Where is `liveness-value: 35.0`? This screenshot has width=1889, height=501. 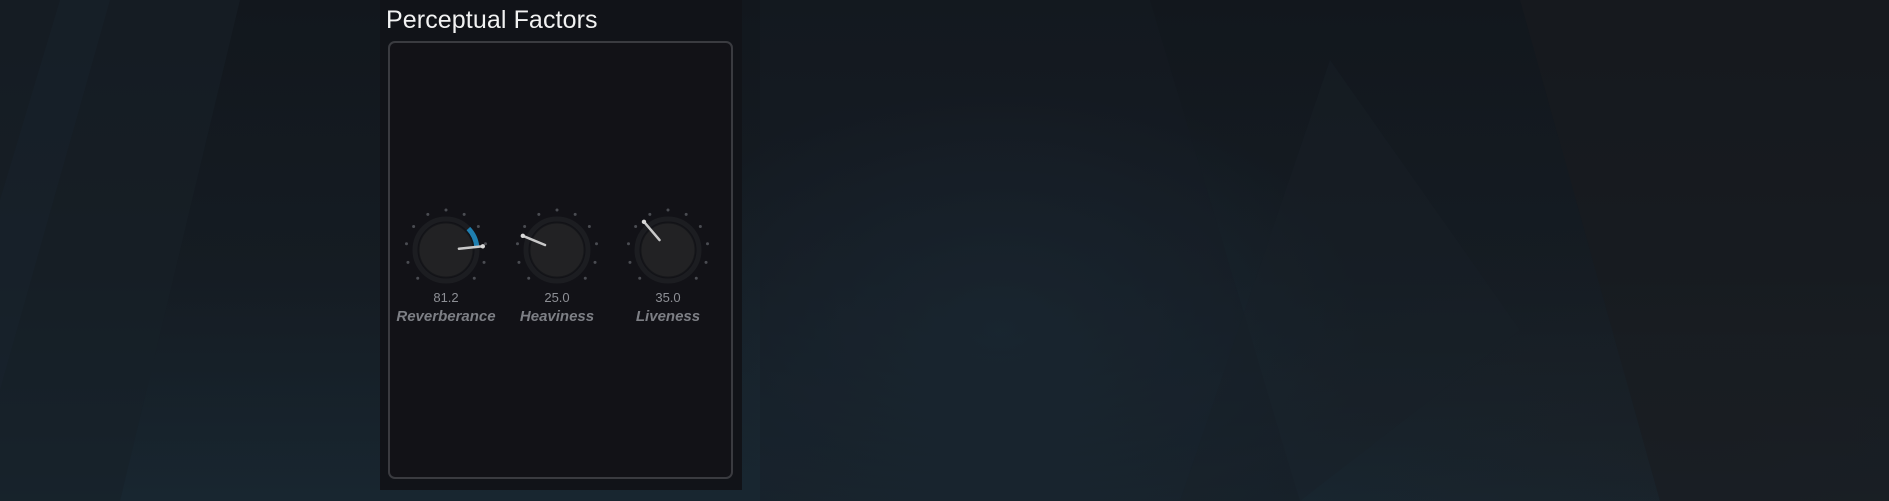 liveness-value: 35.0 is located at coordinates (668, 297).